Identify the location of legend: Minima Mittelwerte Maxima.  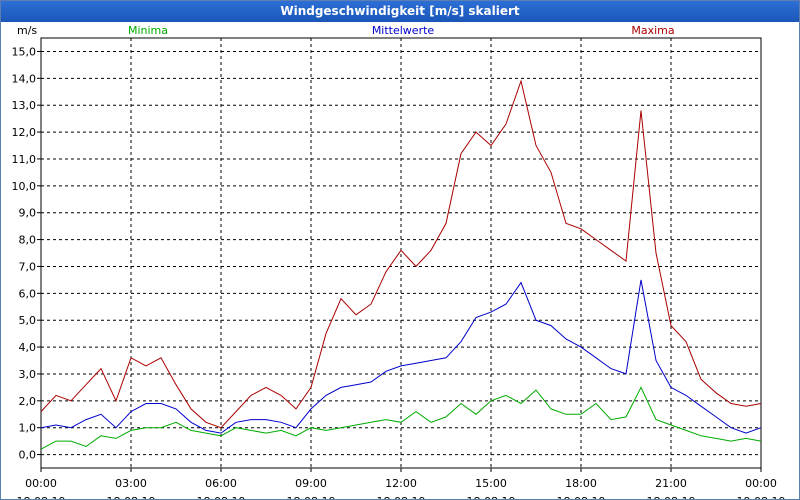
(401, 30).